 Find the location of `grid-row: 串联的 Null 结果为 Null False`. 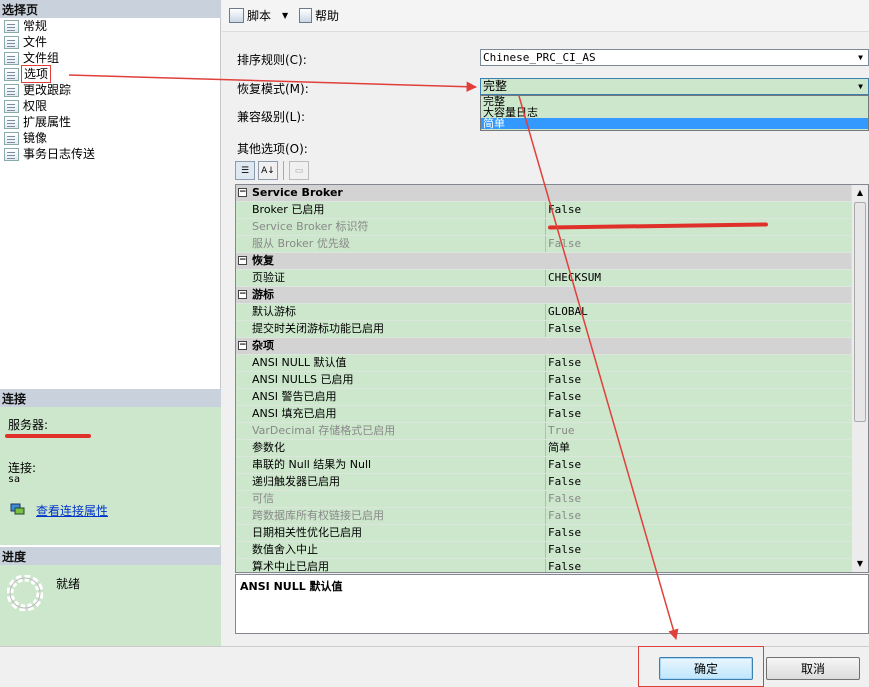

grid-row: 串联的 Null 结果为 Null False is located at coordinates (552, 465).